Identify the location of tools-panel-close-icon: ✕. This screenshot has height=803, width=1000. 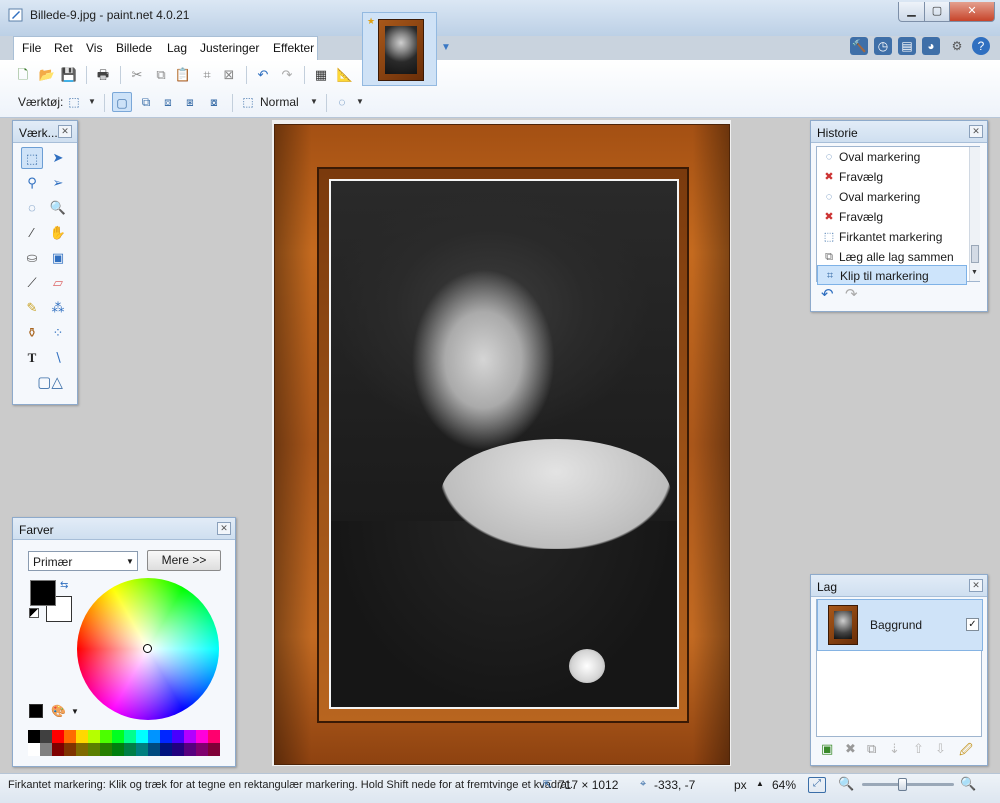
(65, 131).